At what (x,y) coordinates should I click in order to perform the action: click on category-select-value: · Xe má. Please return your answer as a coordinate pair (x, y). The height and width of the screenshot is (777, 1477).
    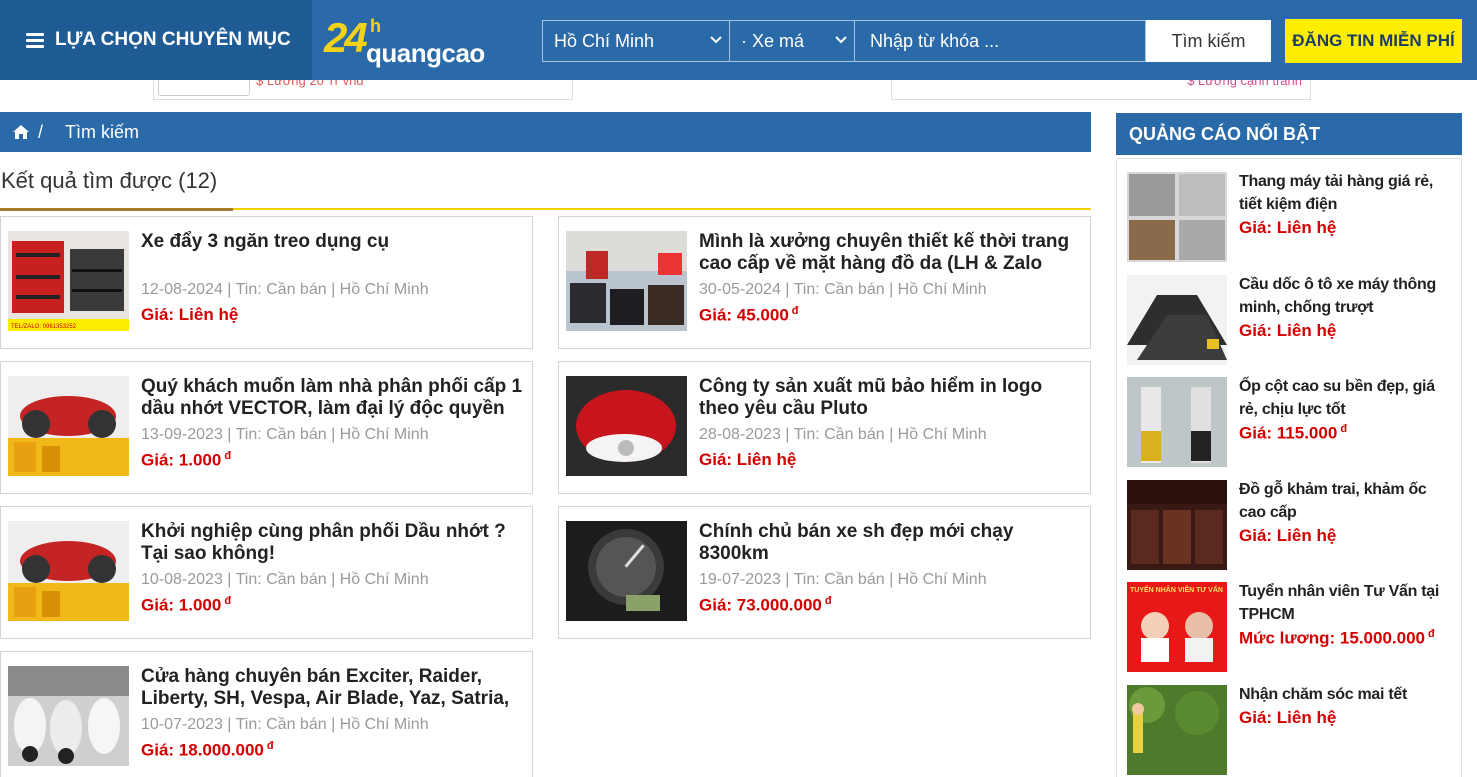
    Looking at the image, I should click on (773, 40).